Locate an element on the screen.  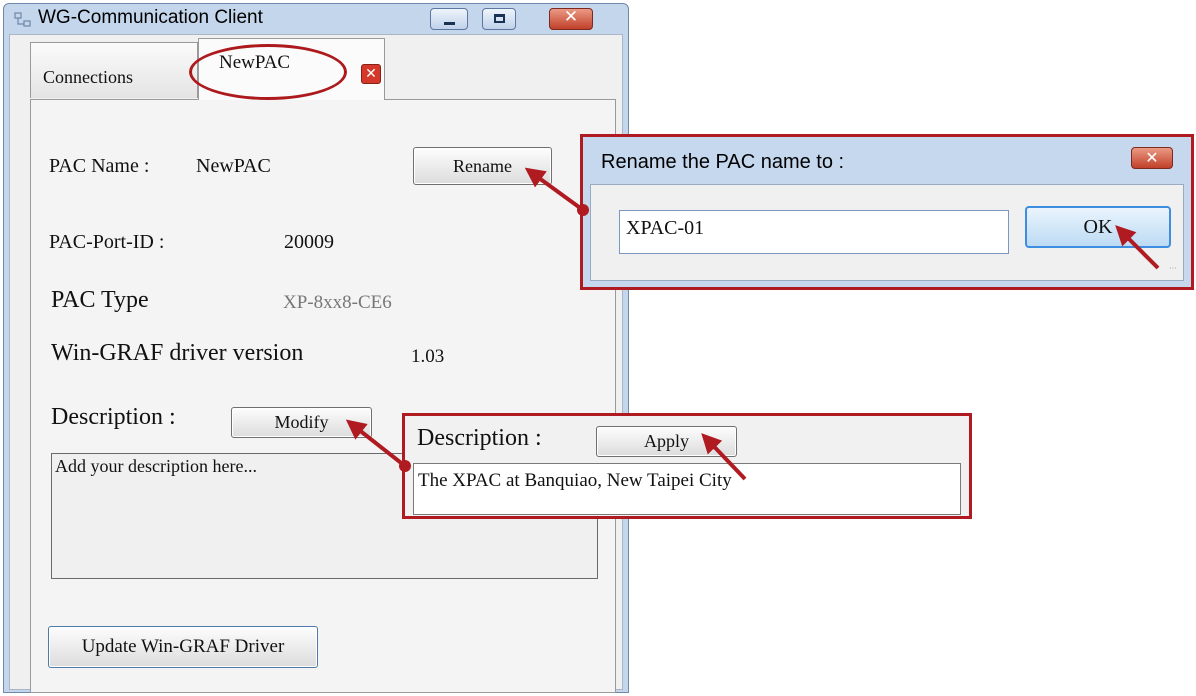
ok-arrow is located at coordinates (1137, 247).